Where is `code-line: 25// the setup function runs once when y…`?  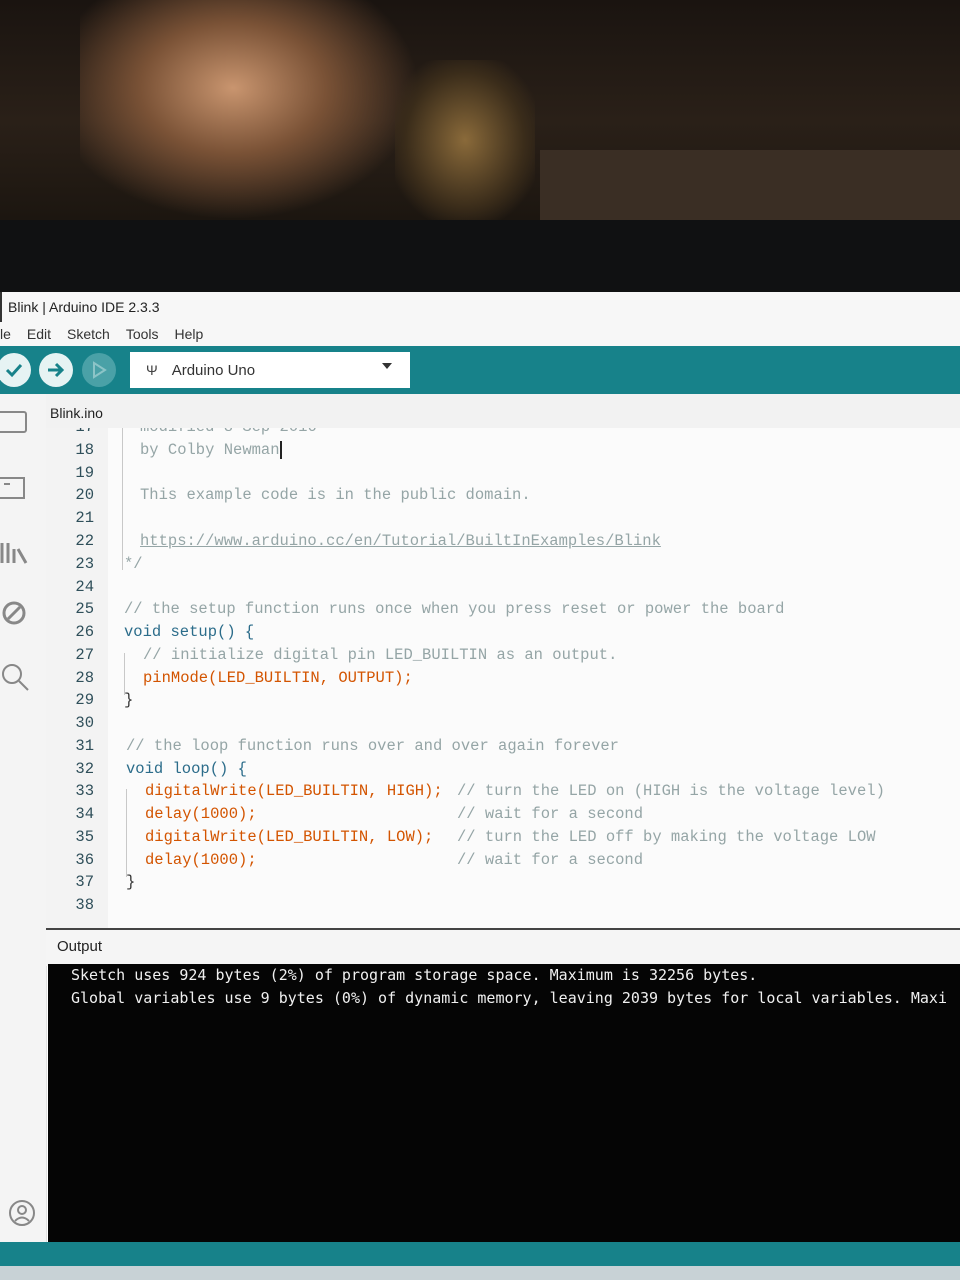 code-line: 25// the setup function runs once when y… is located at coordinates (430, 609).